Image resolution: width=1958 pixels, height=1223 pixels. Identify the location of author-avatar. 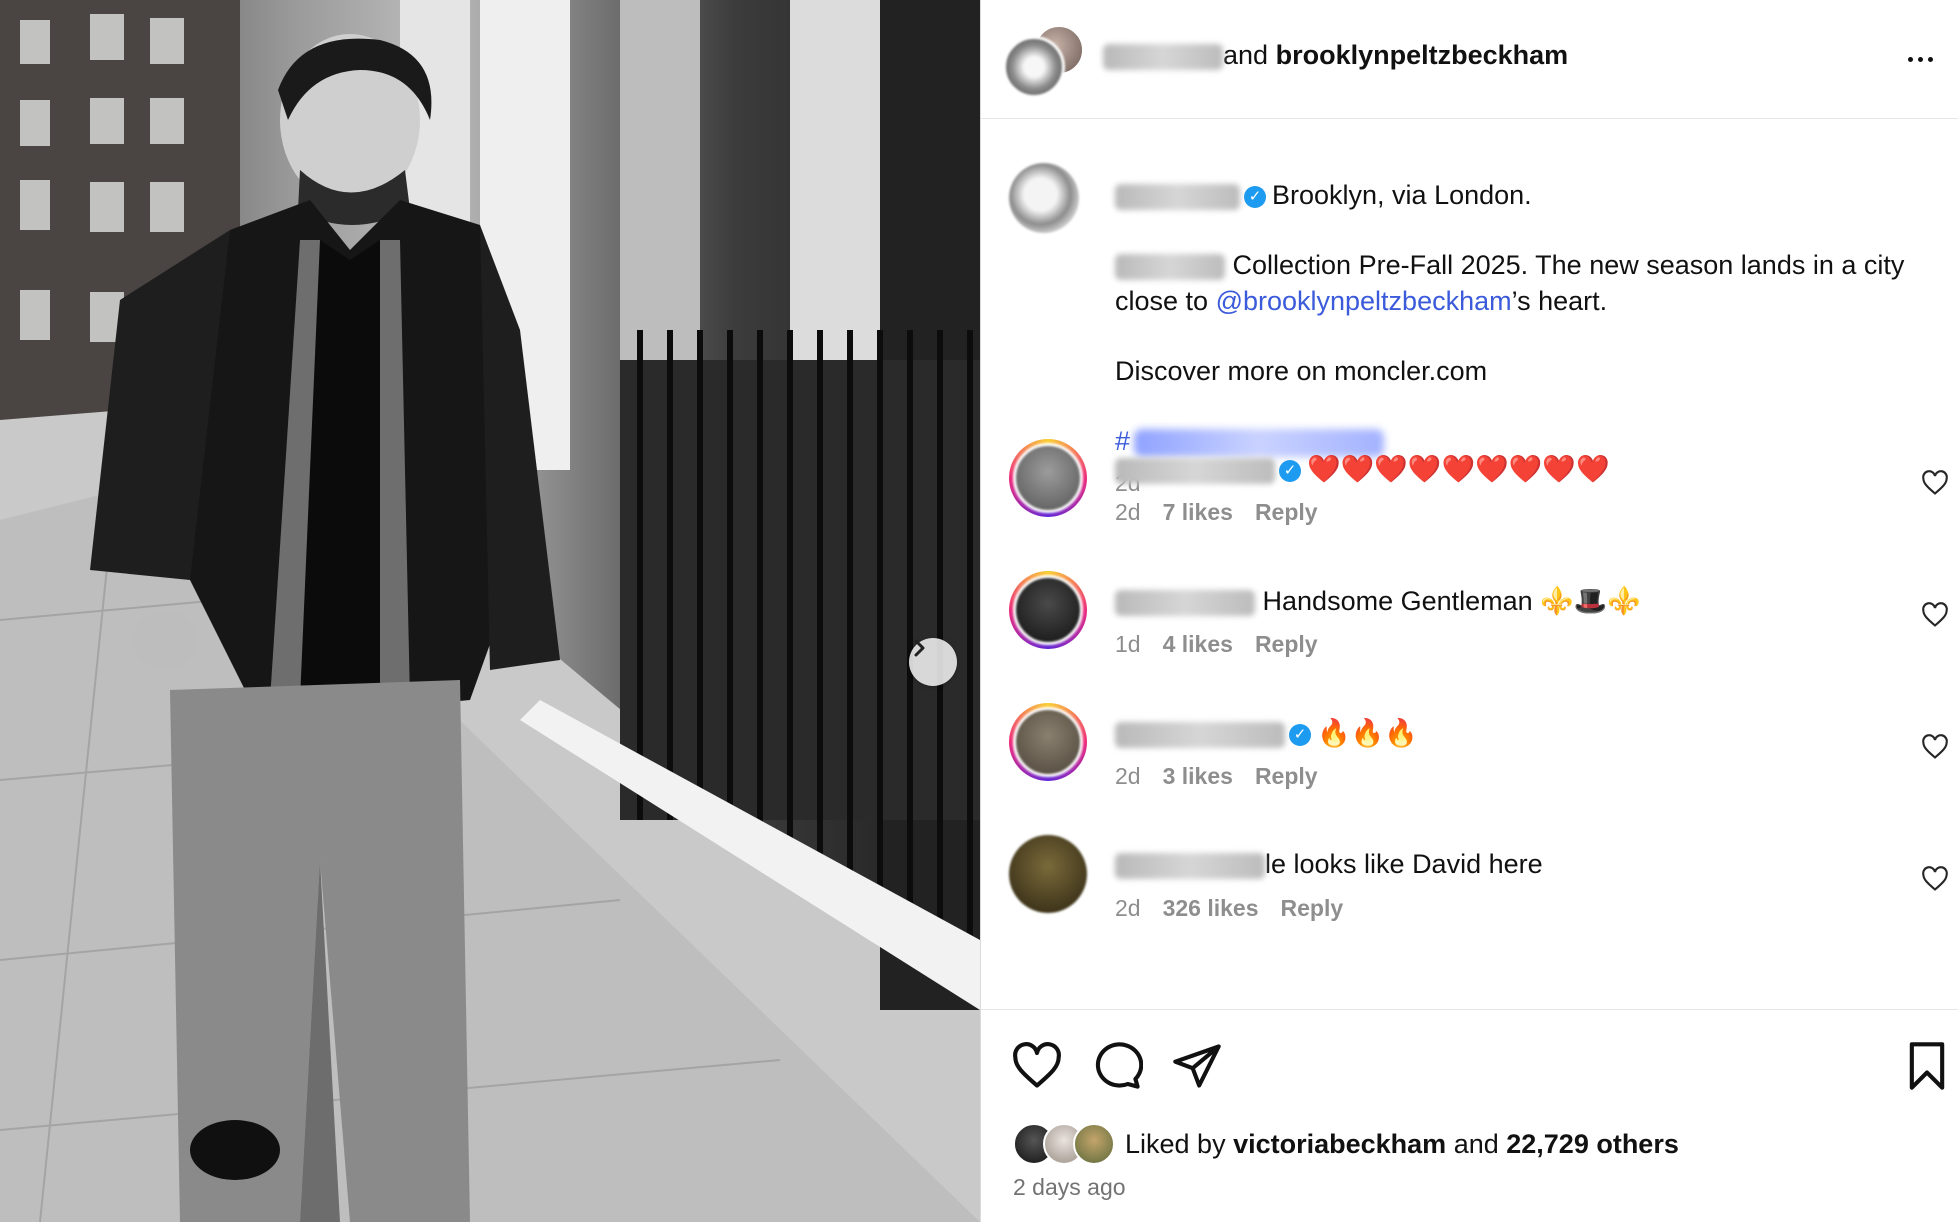
(1044, 198).